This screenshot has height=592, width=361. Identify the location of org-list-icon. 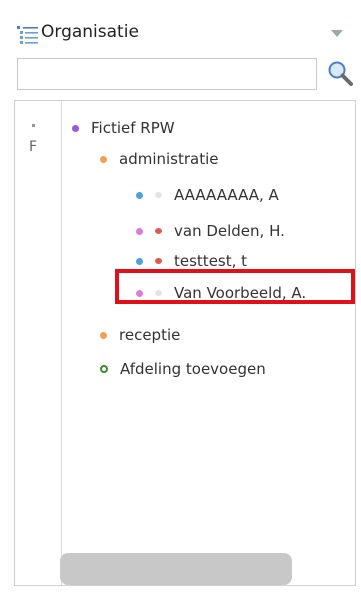
(27, 35).